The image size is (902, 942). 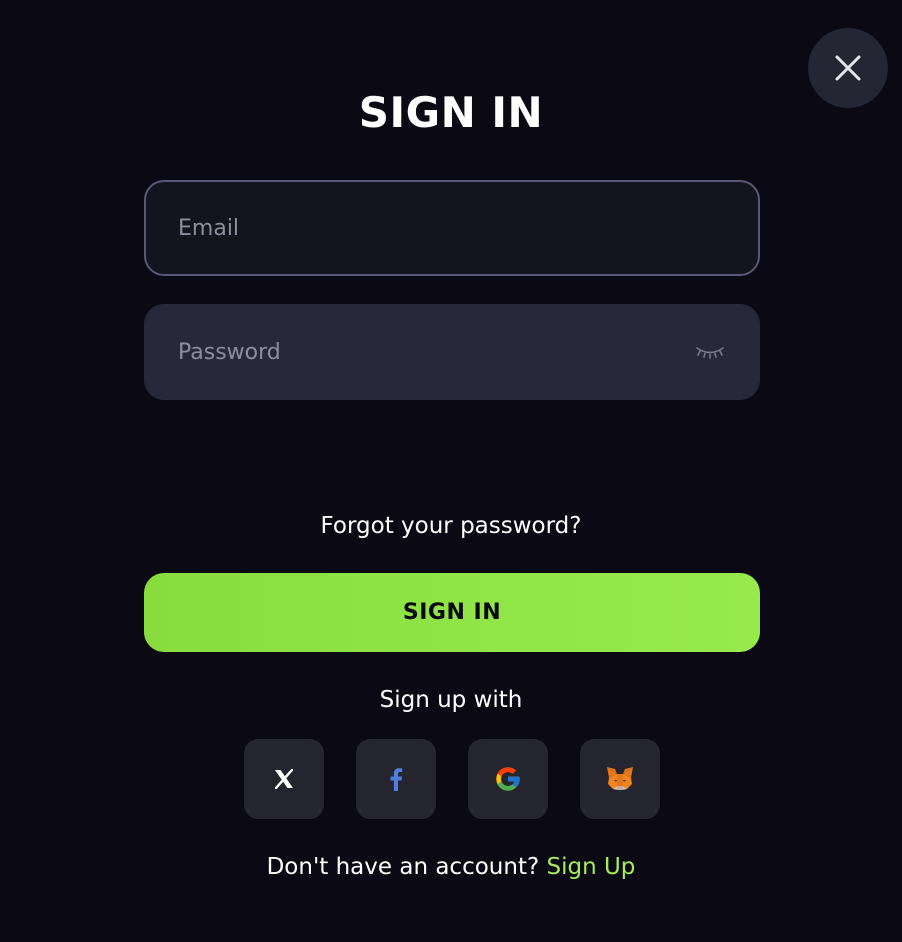 I want to click on metamask-fox-icon, so click(x=620, y=779).